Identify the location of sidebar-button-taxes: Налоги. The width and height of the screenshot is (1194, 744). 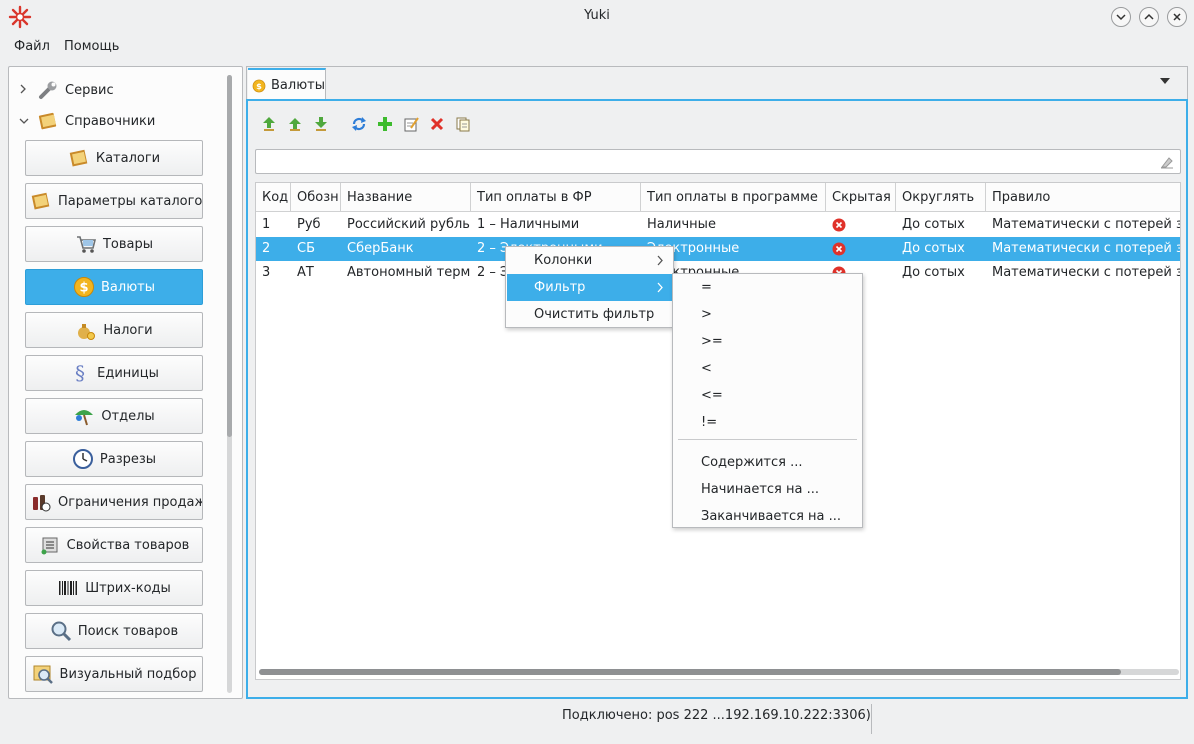
(114, 330).